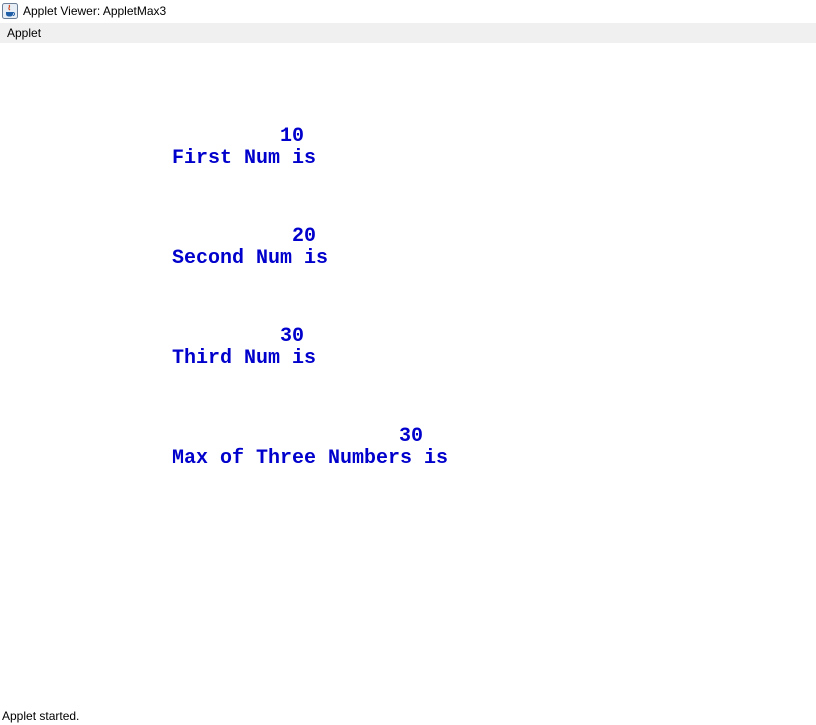 This screenshot has height=725, width=816. Describe the element at coordinates (292, 136) in the screenshot. I see `first-num-value: 10` at that location.